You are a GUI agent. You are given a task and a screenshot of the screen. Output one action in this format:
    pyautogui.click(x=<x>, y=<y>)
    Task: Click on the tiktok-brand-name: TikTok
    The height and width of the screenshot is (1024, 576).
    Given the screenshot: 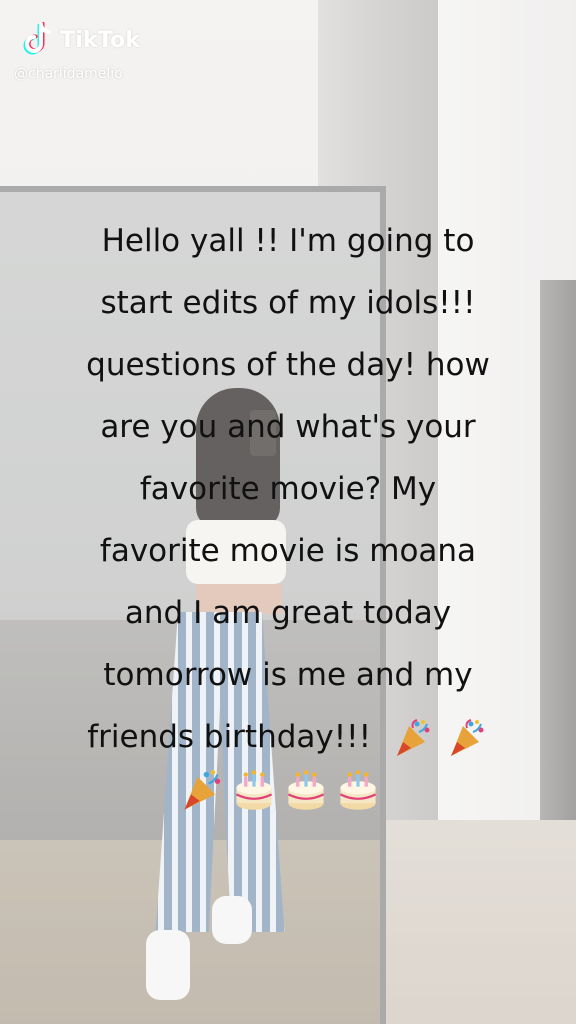 What is the action you would take?
    pyautogui.click(x=100, y=40)
    